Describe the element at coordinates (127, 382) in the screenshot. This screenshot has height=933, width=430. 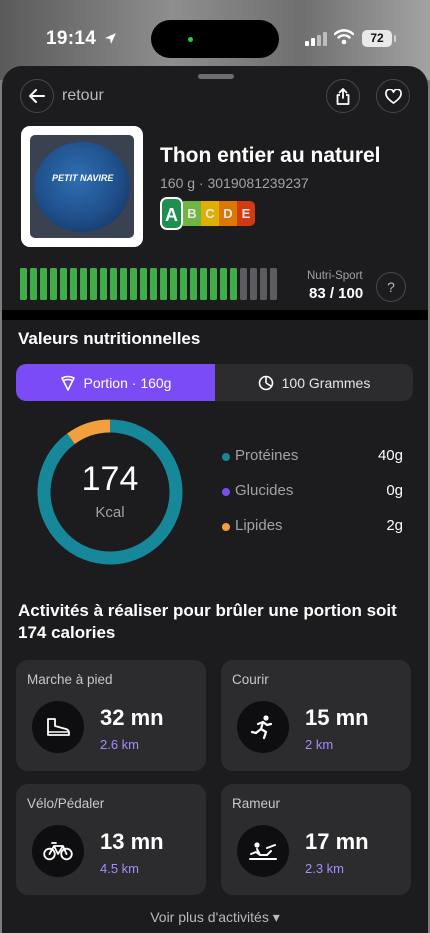
I see `tab-portion-label: Portion · 160g` at that location.